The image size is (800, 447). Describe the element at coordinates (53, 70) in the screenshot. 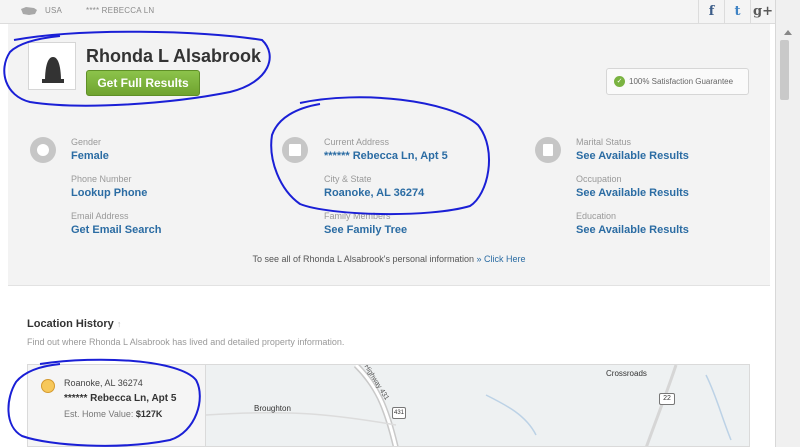

I see `female-silhouette-icon` at that location.